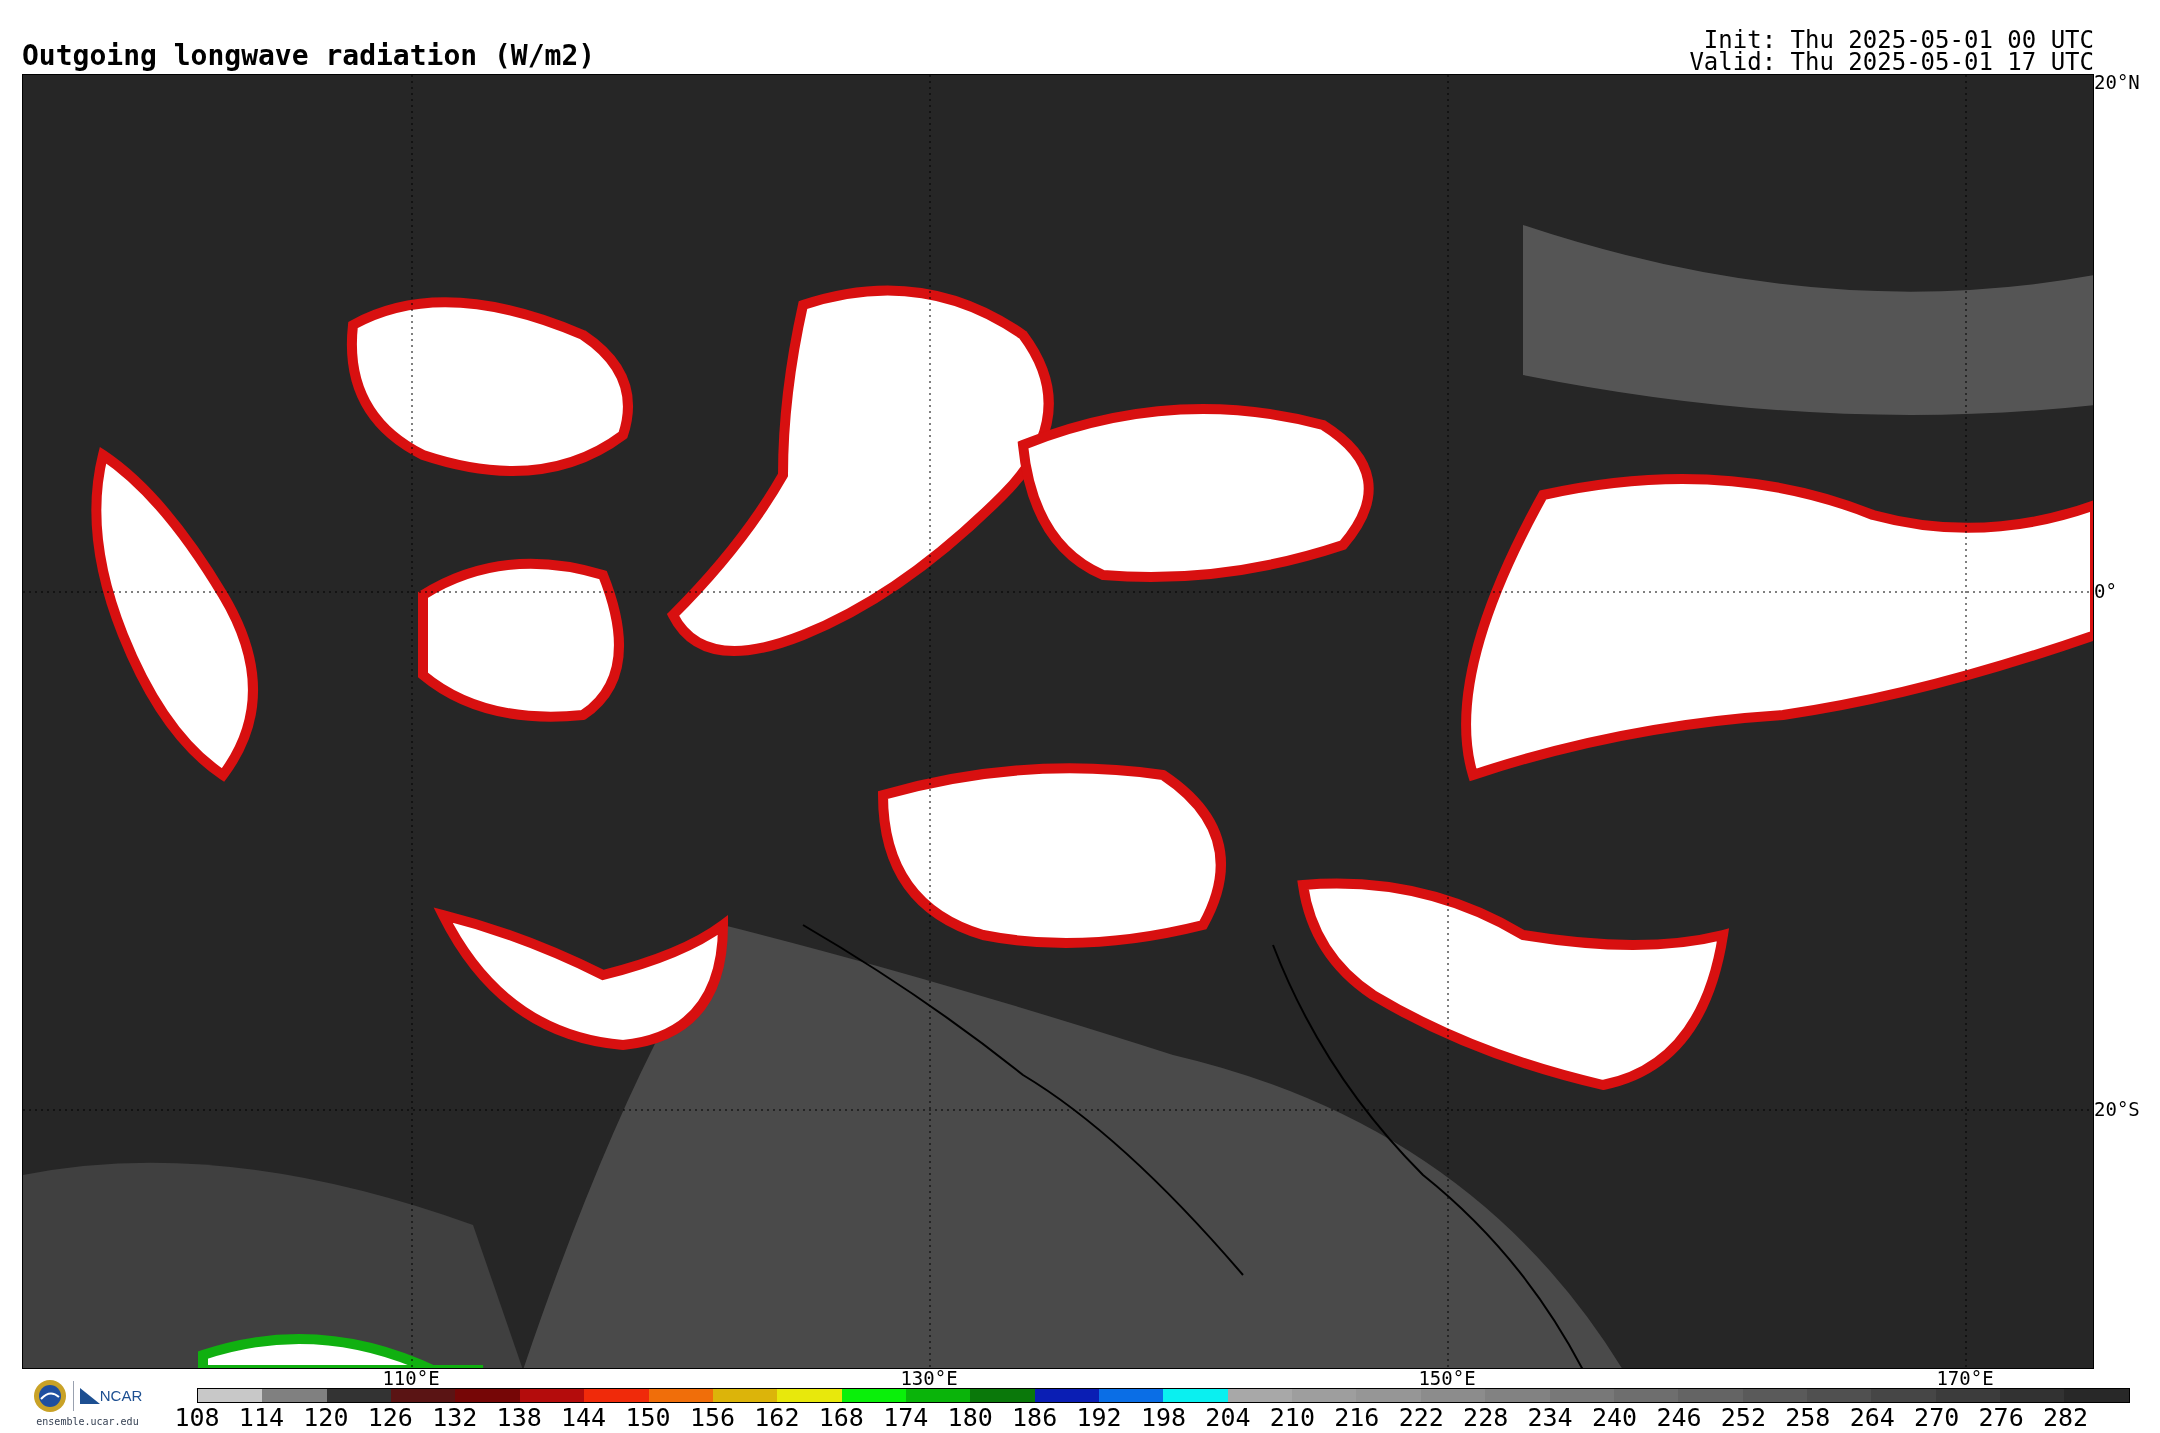 This screenshot has height=1433, width=2160. What do you see at coordinates (1743, 1417) in the screenshot?
I see `colorbar-tick-label: 252` at bounding box center [1743, 1417].